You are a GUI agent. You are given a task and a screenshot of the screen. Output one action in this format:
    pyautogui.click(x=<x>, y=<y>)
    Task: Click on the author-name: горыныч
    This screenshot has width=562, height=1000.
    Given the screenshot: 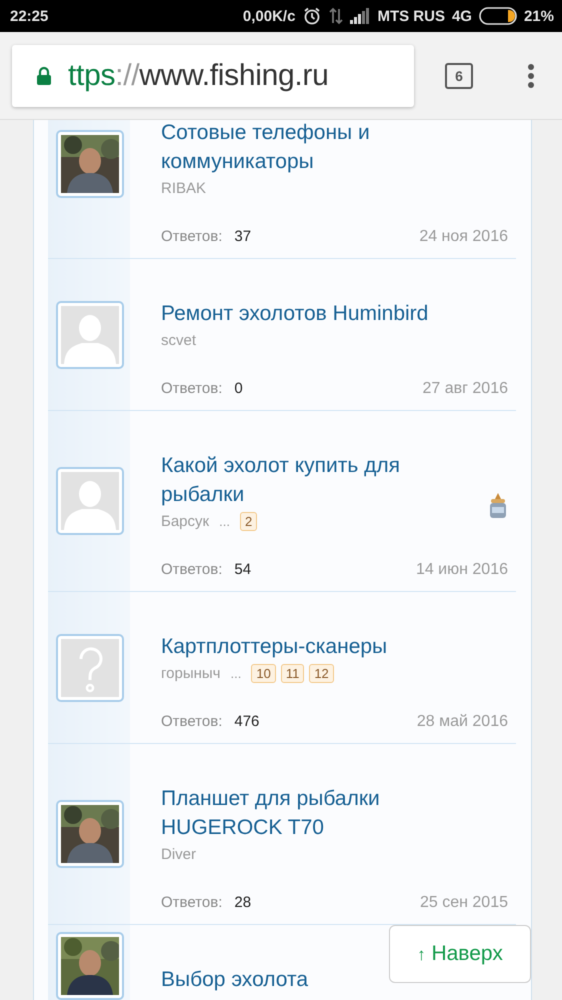 What is the action you would take?
    pyautogui.click(x=190, y=673)
    